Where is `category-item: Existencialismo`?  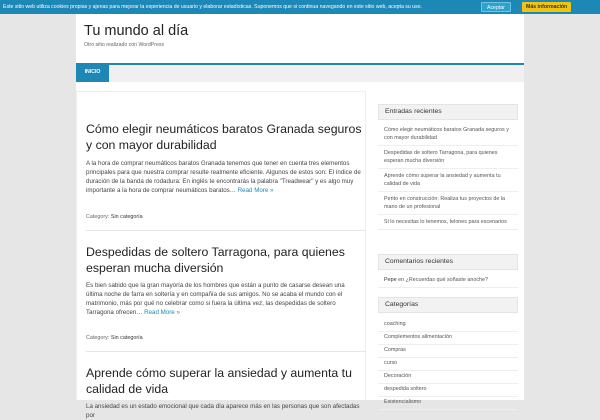 category-item: Existencialismo is located at coordinates (448, 403).